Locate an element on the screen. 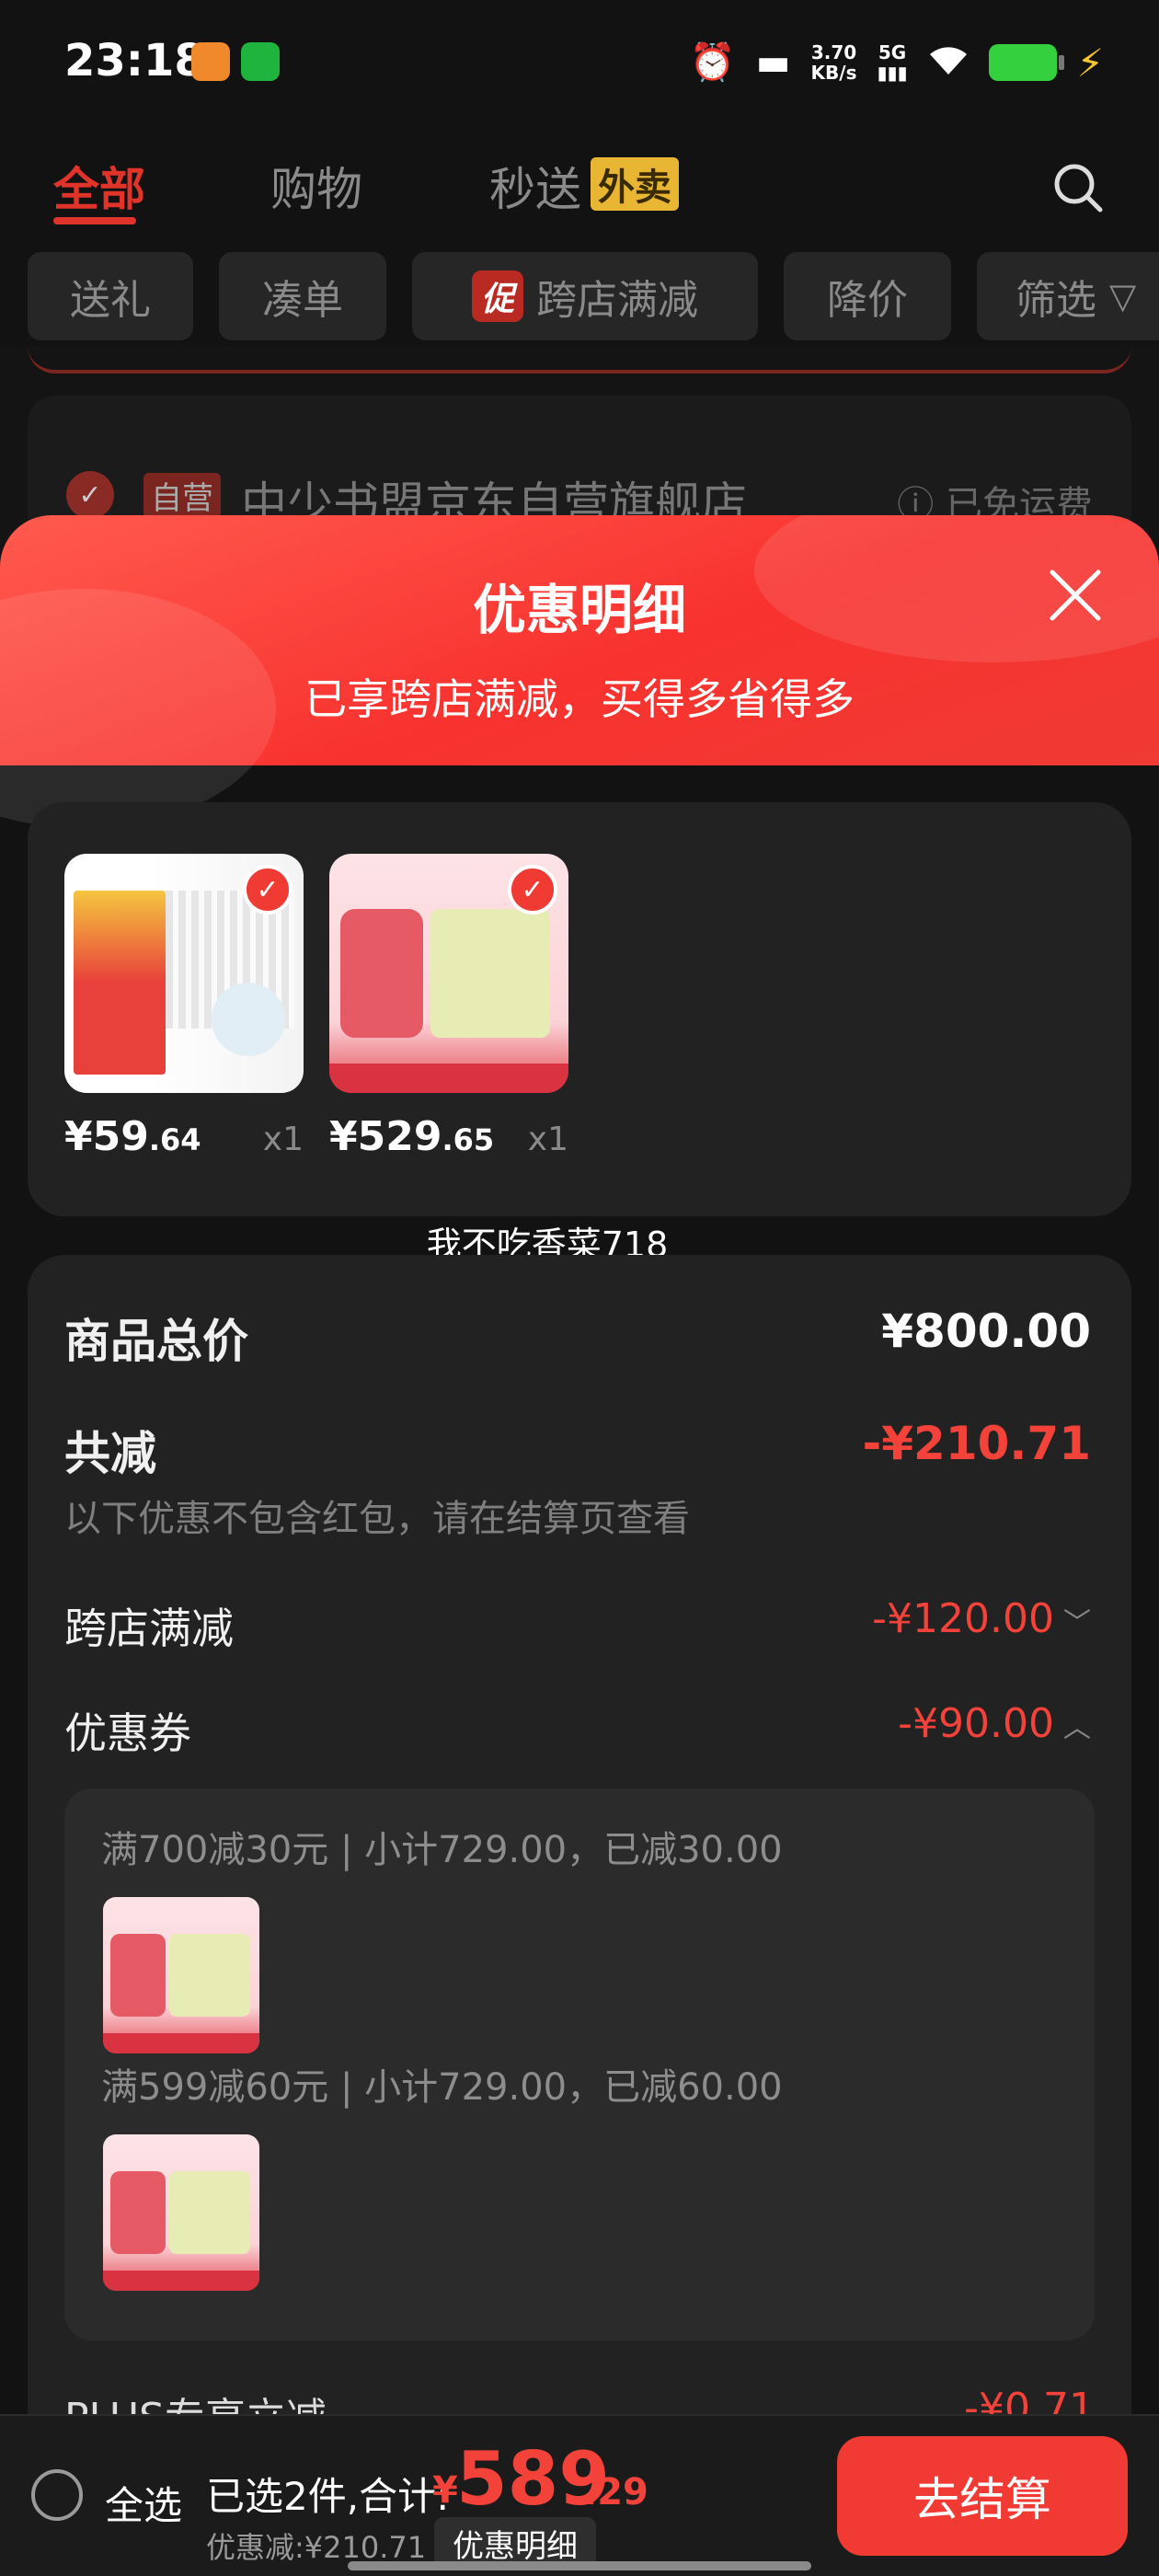 Image resolution: width=1159 pixels, height=2576 pixels. top-tab-bar: 全部 购物 秒送 外卖 is located at coordinates (579, 185).